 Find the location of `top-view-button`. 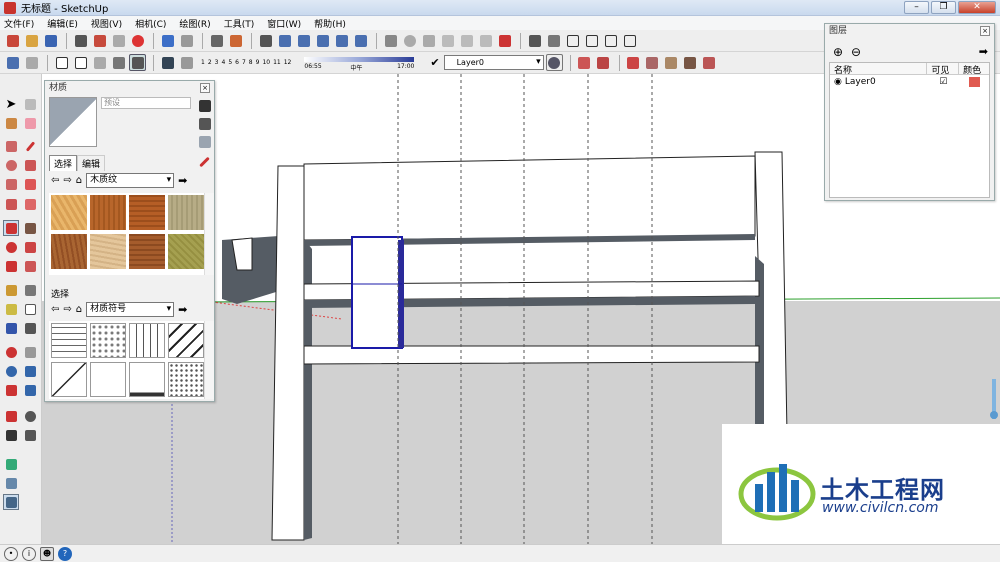

top-view-button is located at coordinates (303, 40).